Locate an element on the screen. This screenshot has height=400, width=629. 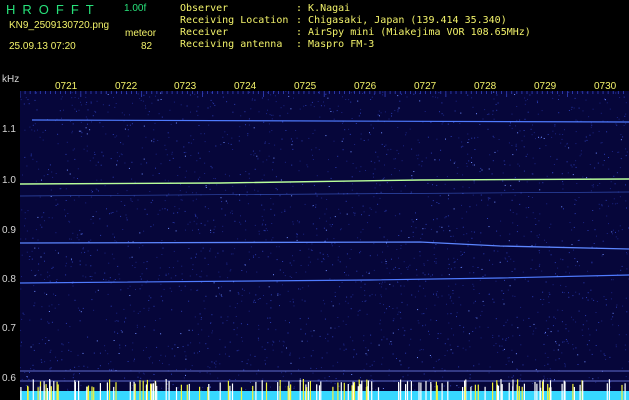
y-tick-1-0: 1.0 is located at coordinates (9, 180).